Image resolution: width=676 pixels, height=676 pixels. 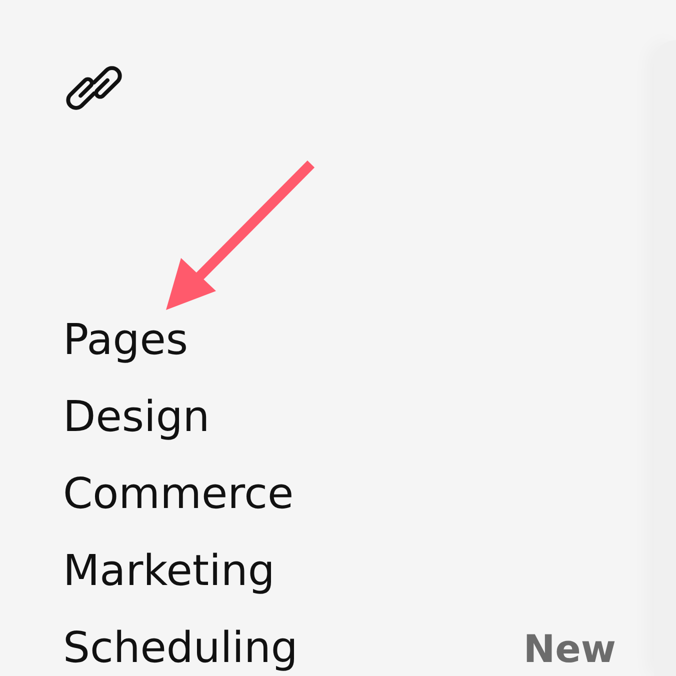 I want to click on nav-link: Marketing, so click(x=169, y=571).